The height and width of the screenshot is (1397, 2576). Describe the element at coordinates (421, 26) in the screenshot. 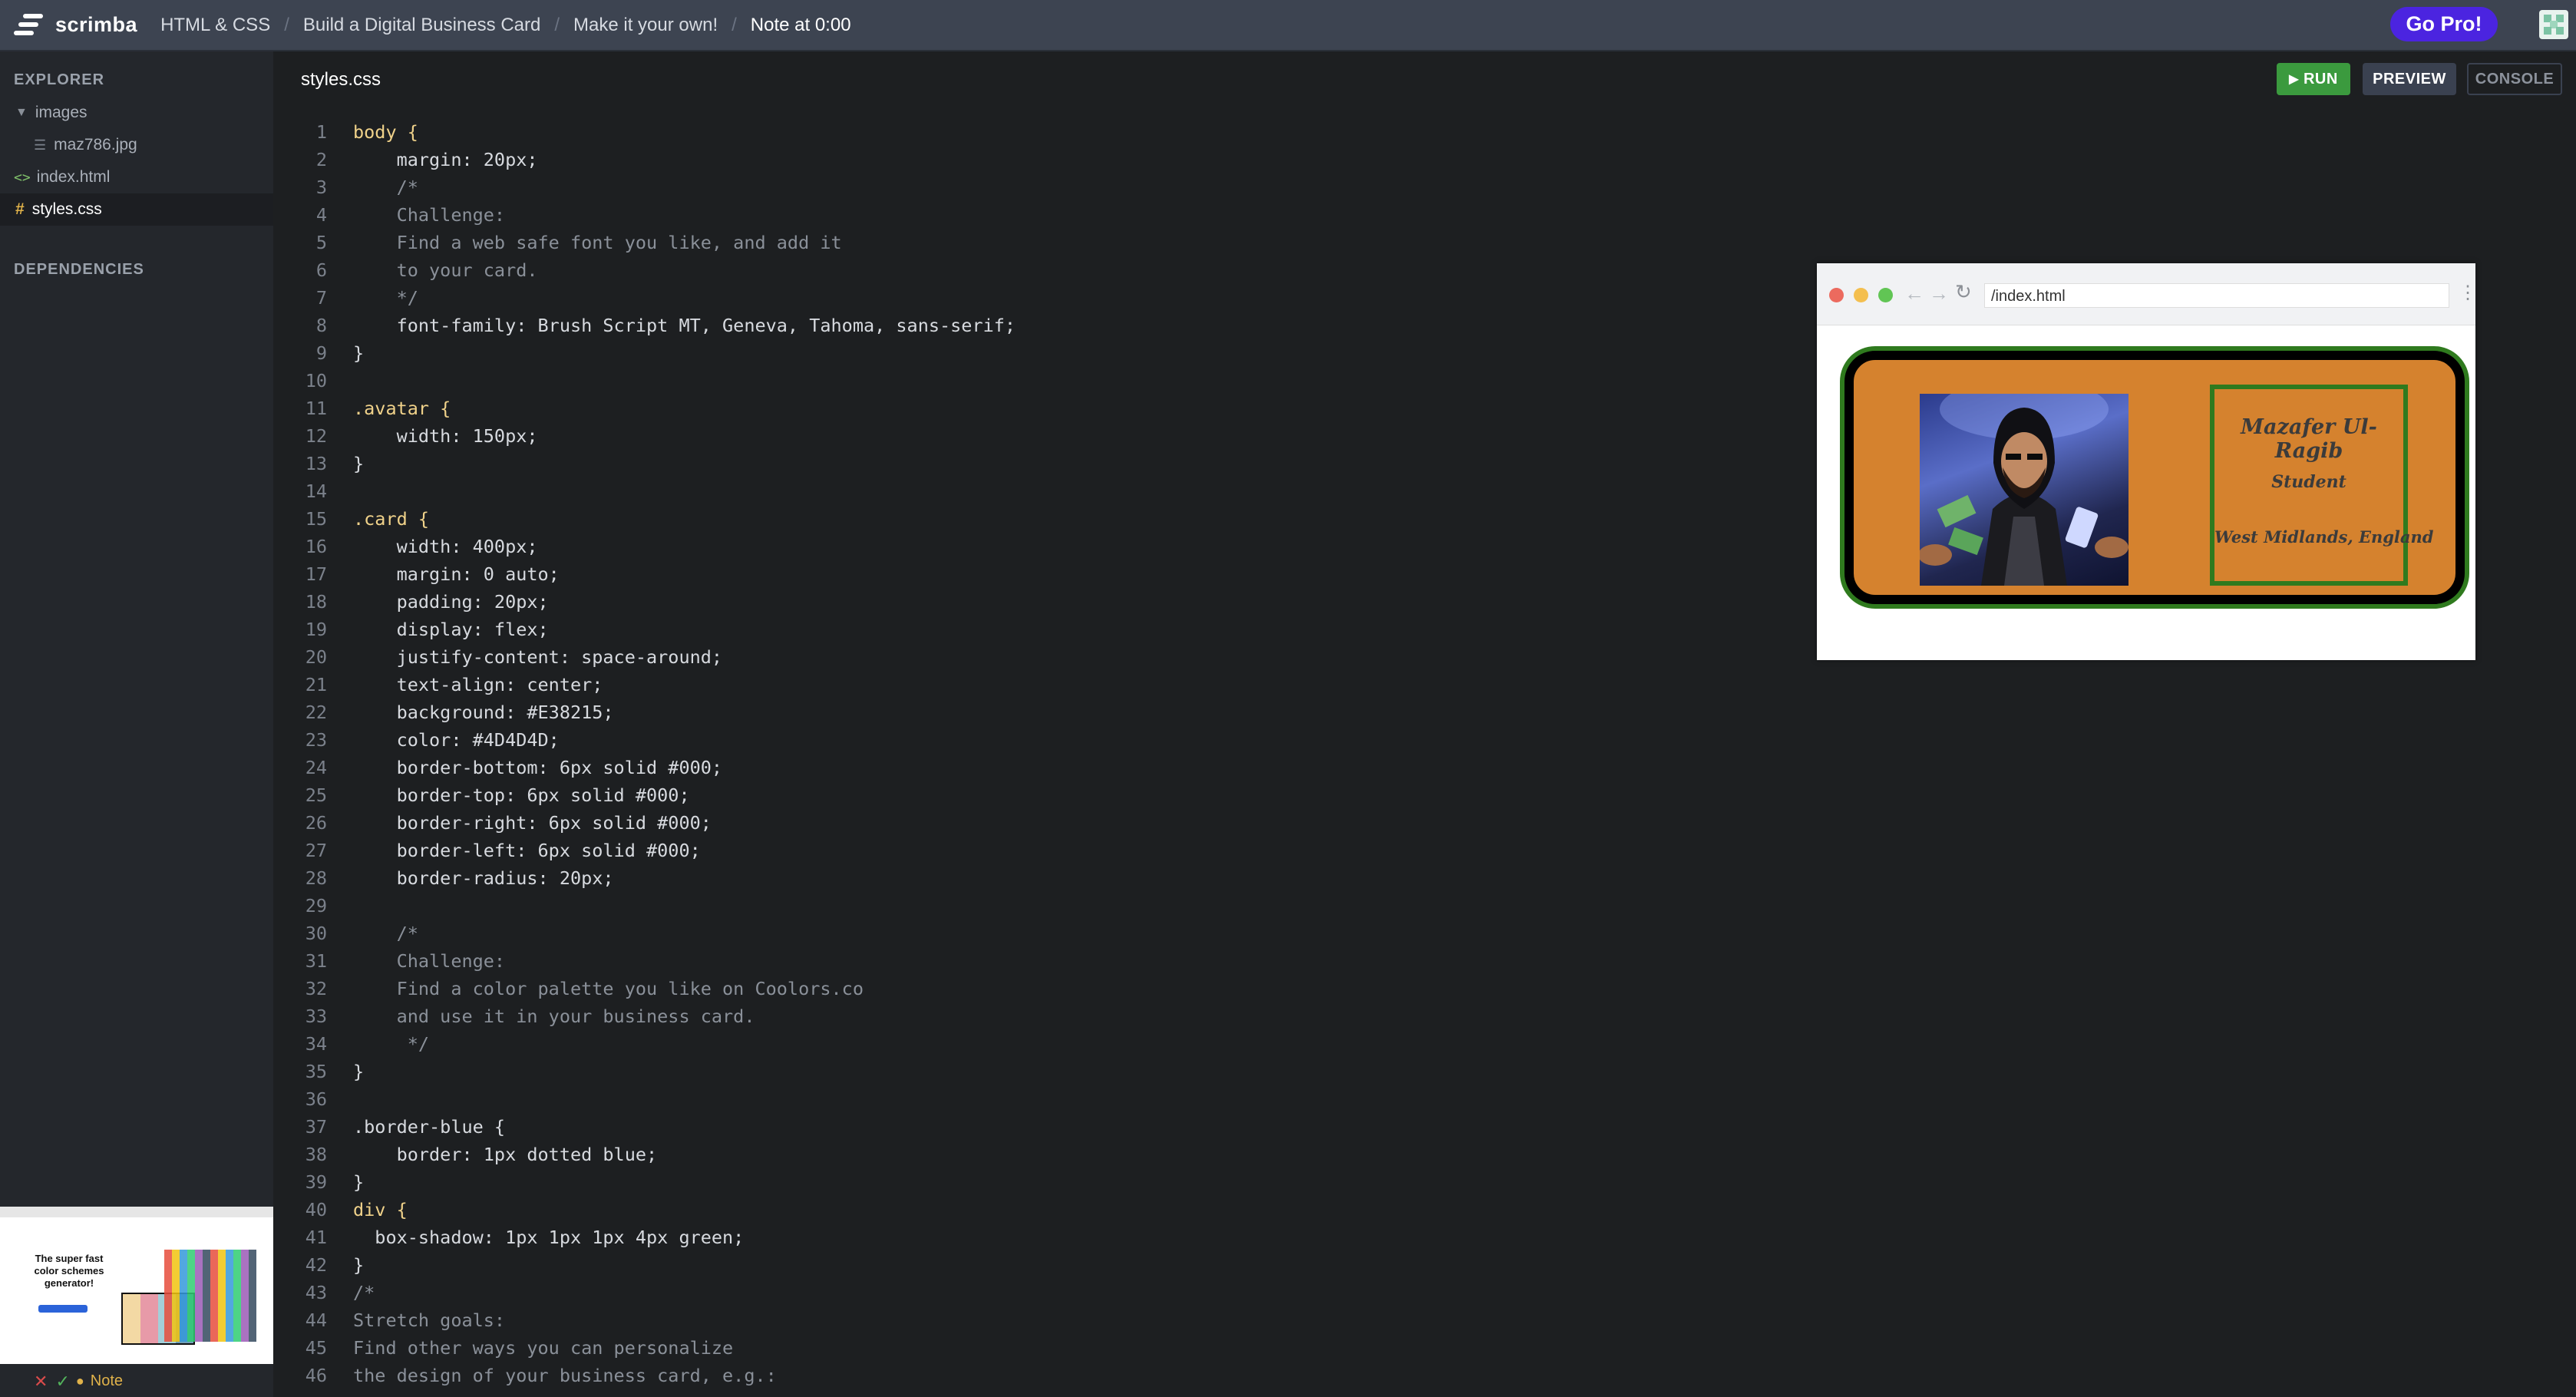

I see `breadcrumb-module: Build a Digital Business Card` at that location.